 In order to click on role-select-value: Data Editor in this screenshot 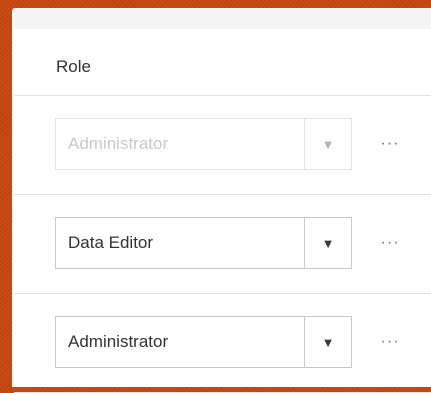, I will do `click(111, 242)`.